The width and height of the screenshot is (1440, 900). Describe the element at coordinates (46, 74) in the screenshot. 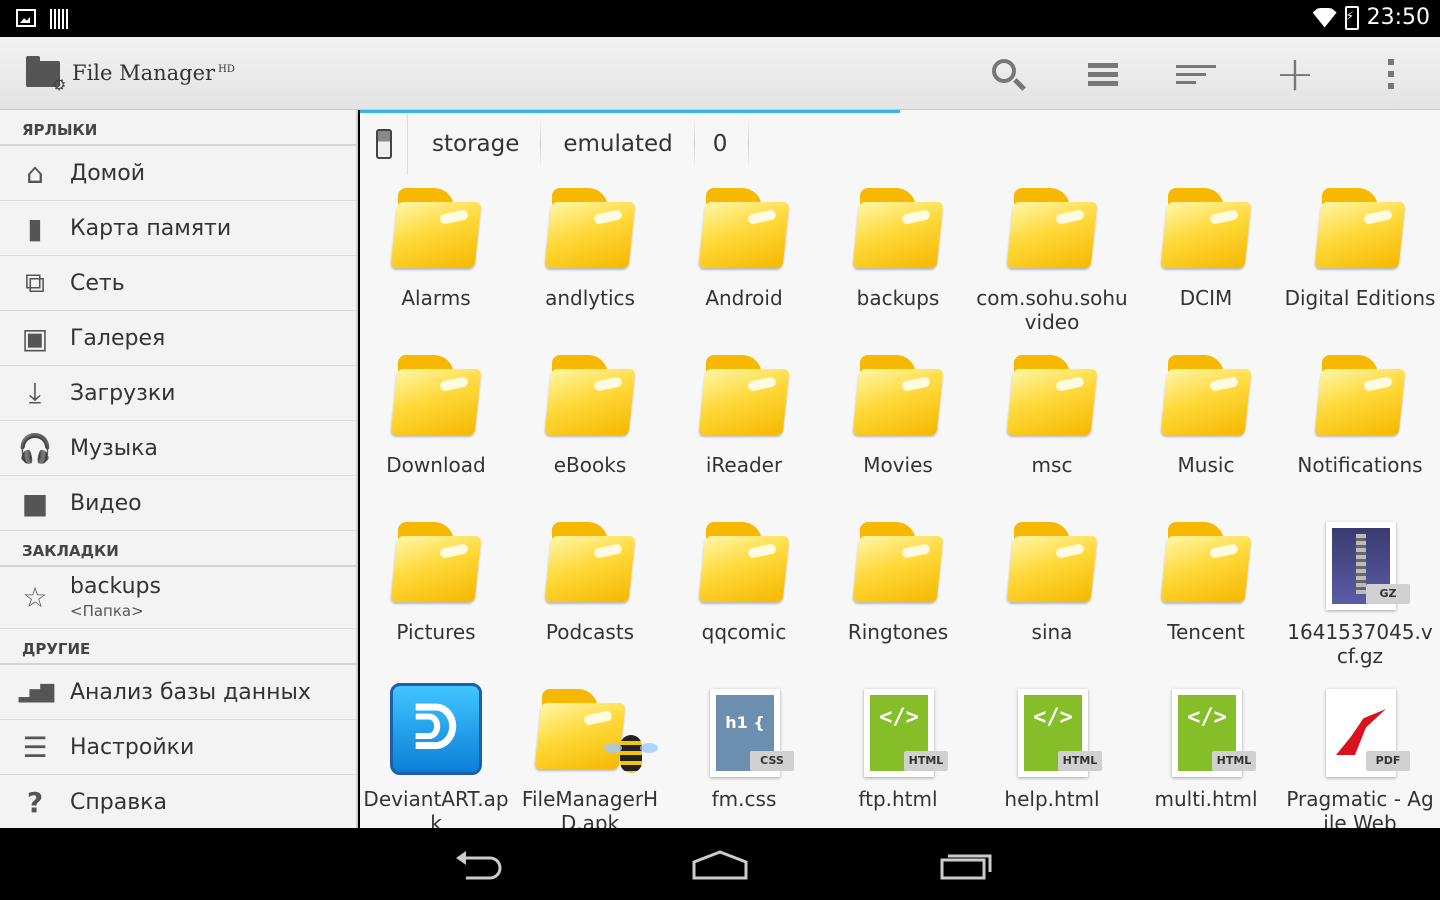

I see `app-logo-icon: ⚙` at that location.